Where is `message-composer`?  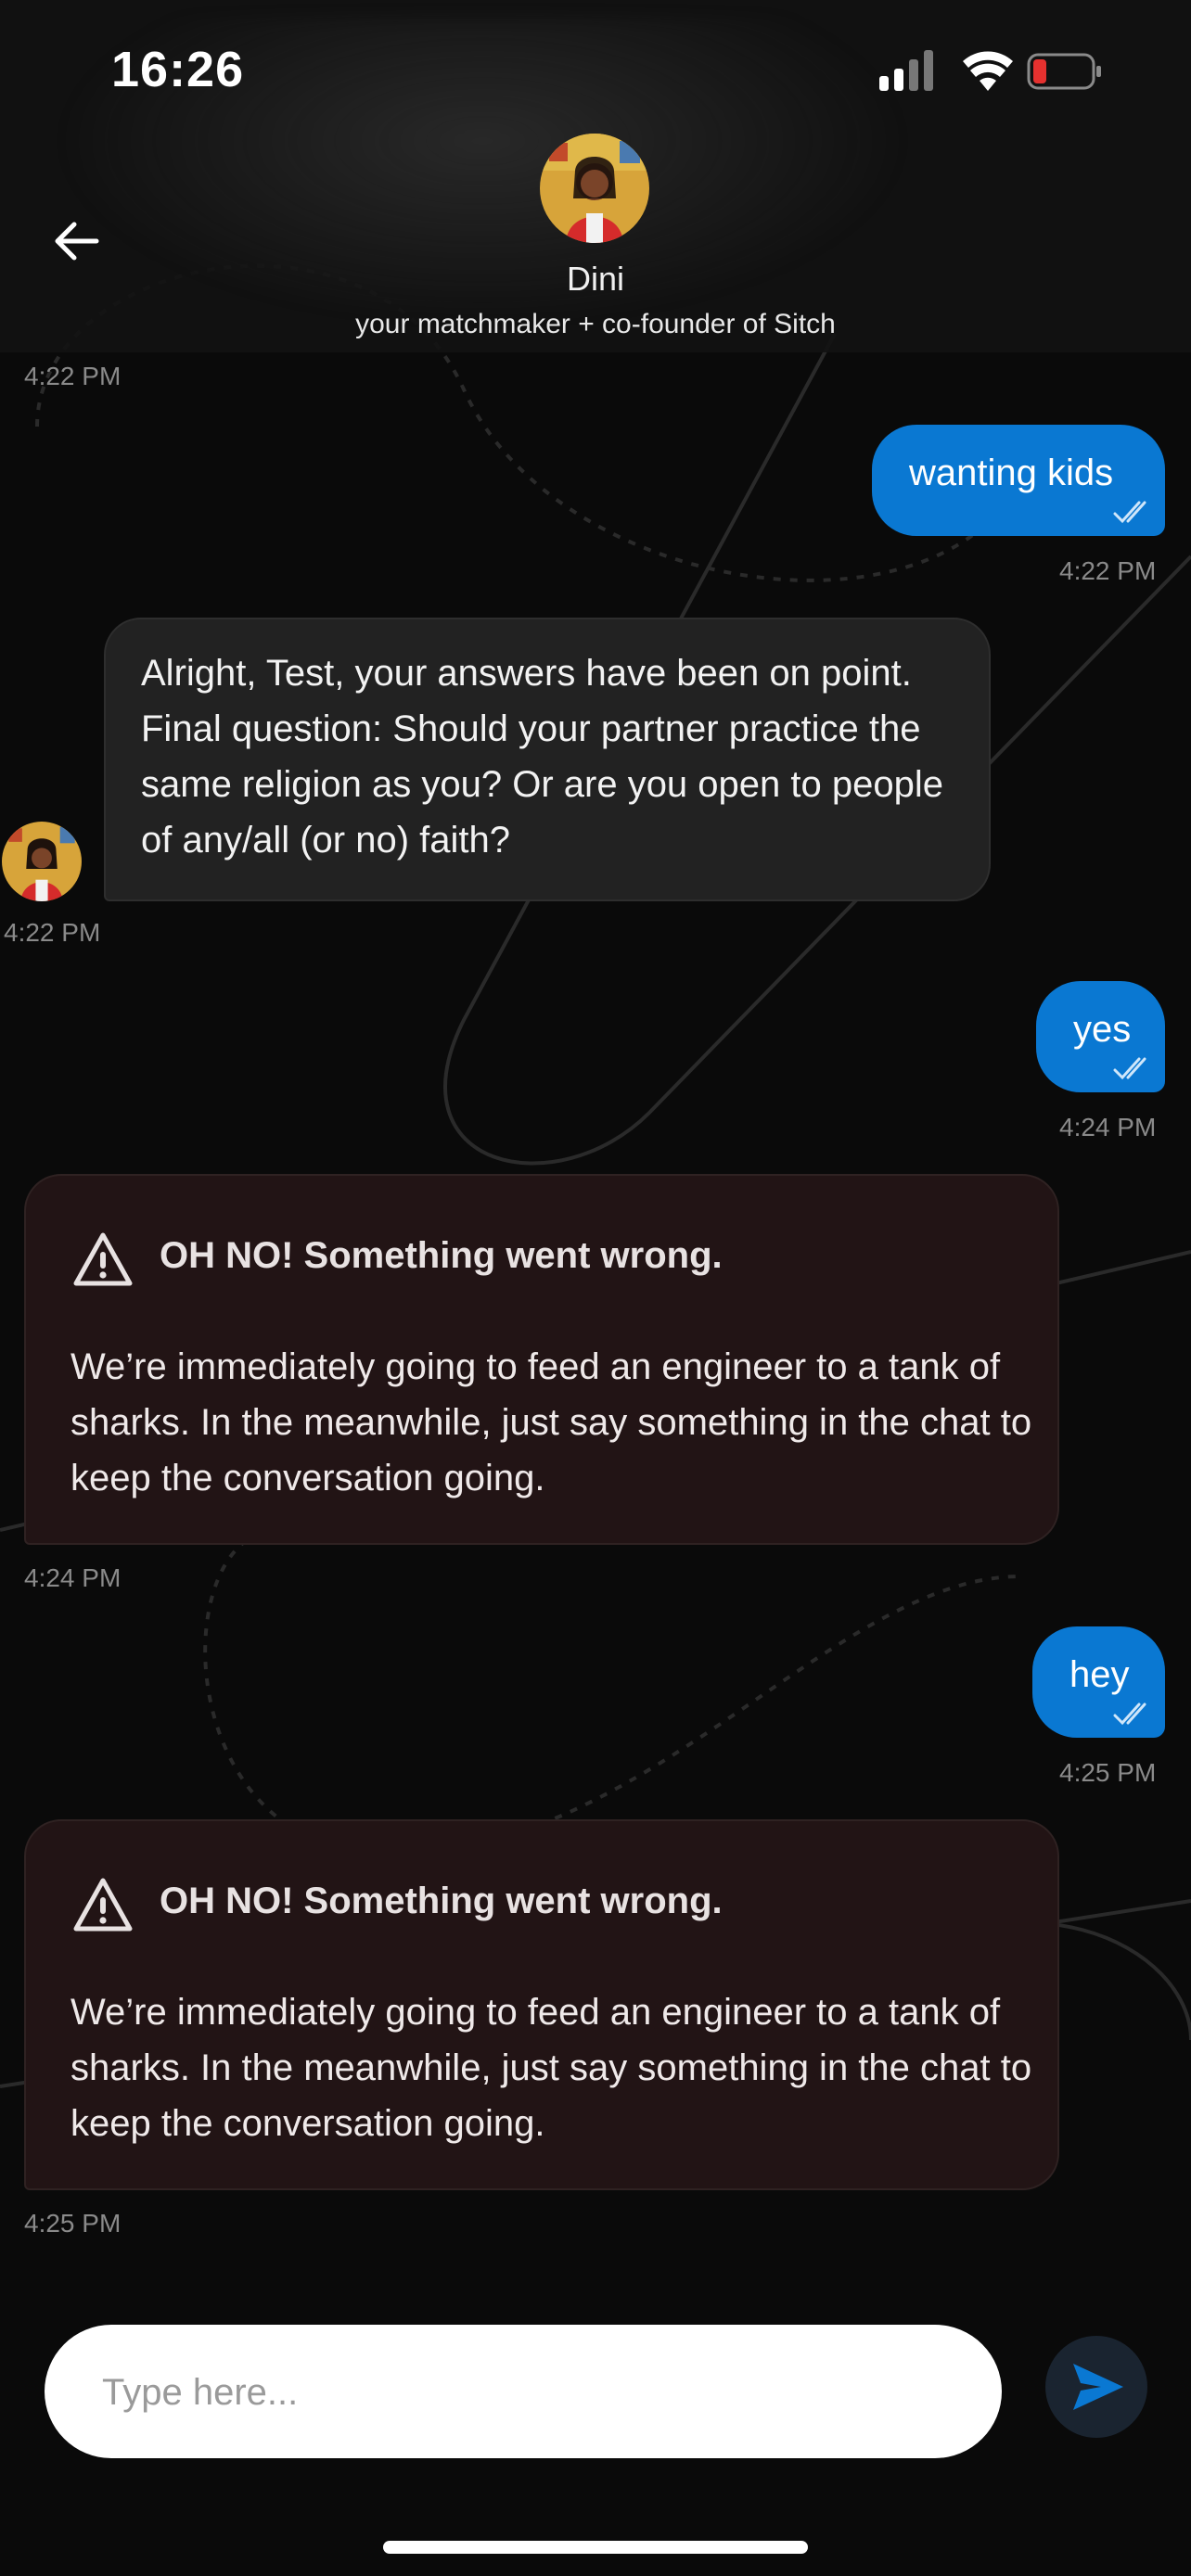 message-composer is located at coordinates (523, 2392).